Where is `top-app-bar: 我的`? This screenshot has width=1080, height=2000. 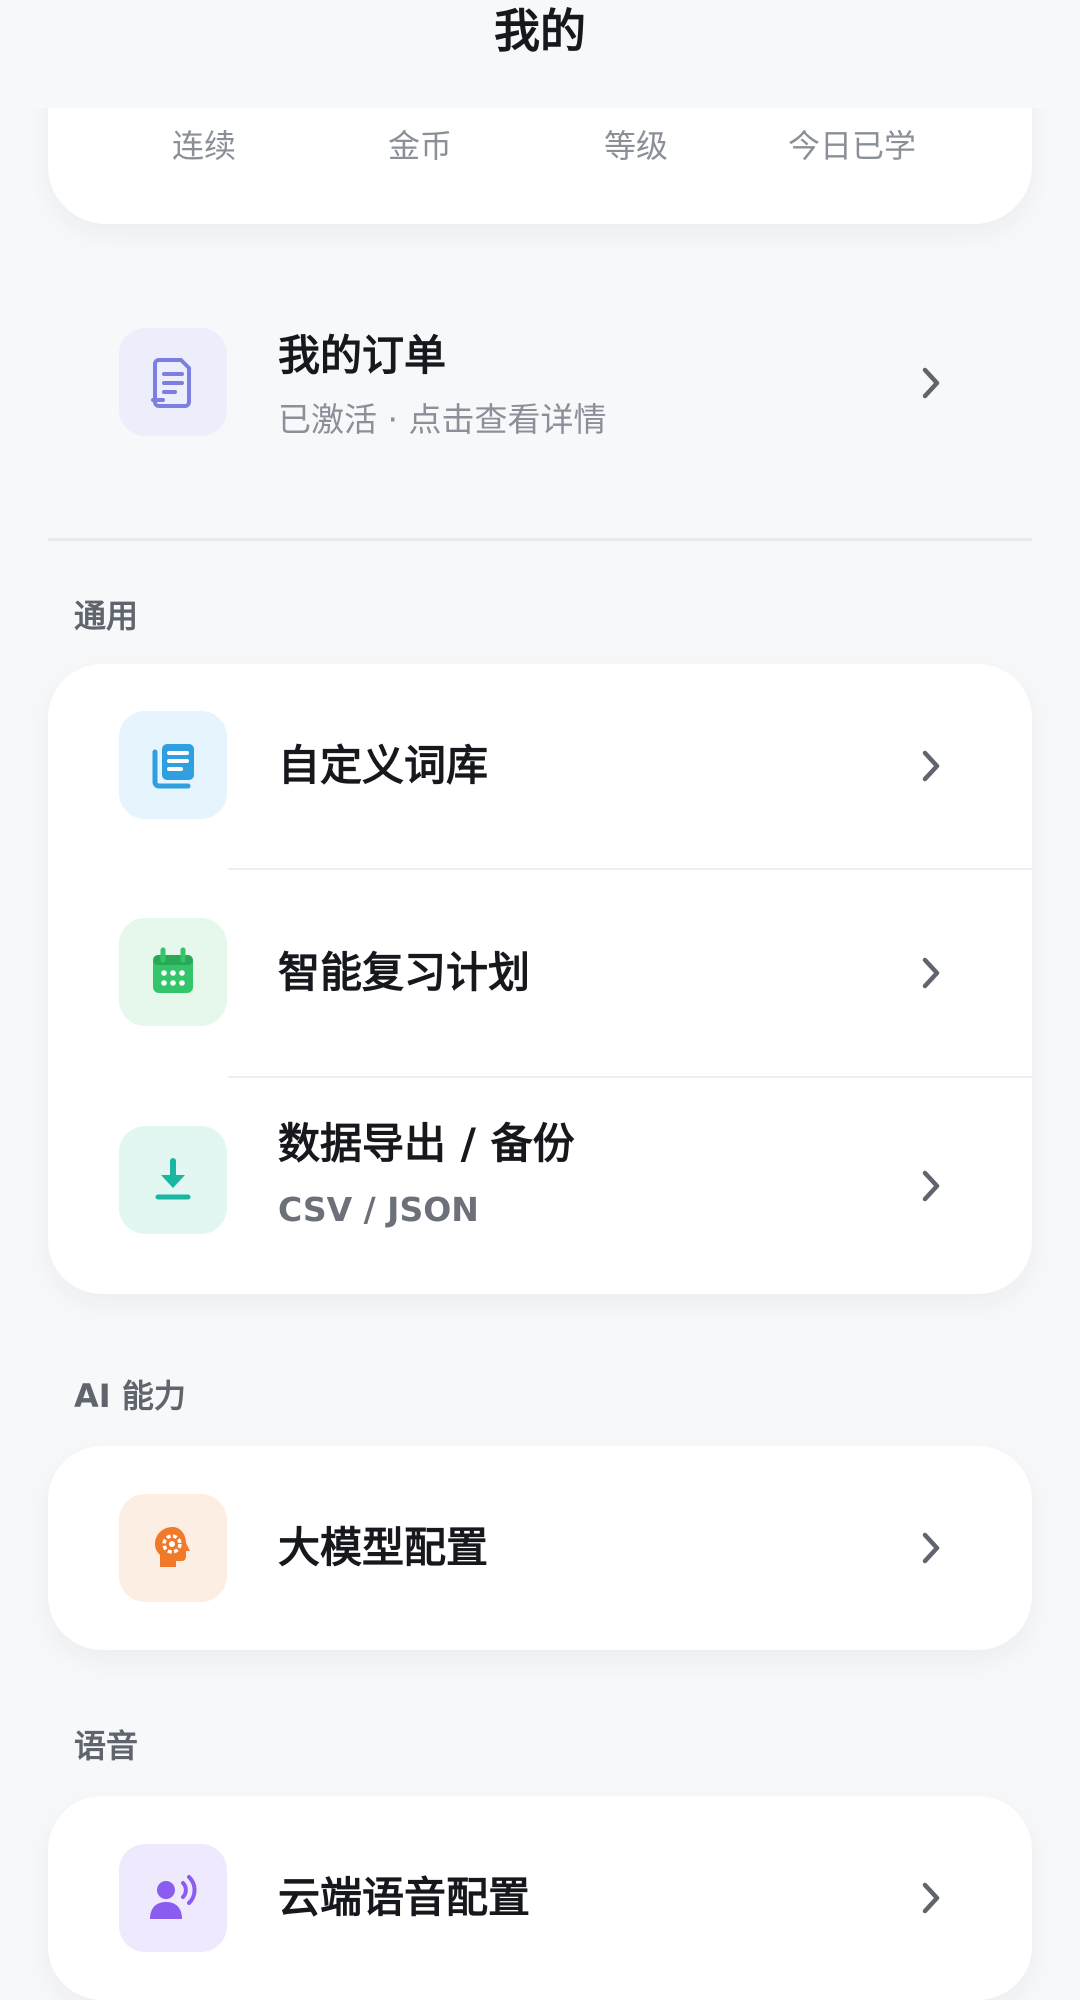
top-app-bar: 我的 is located at coordinates (540, 54).